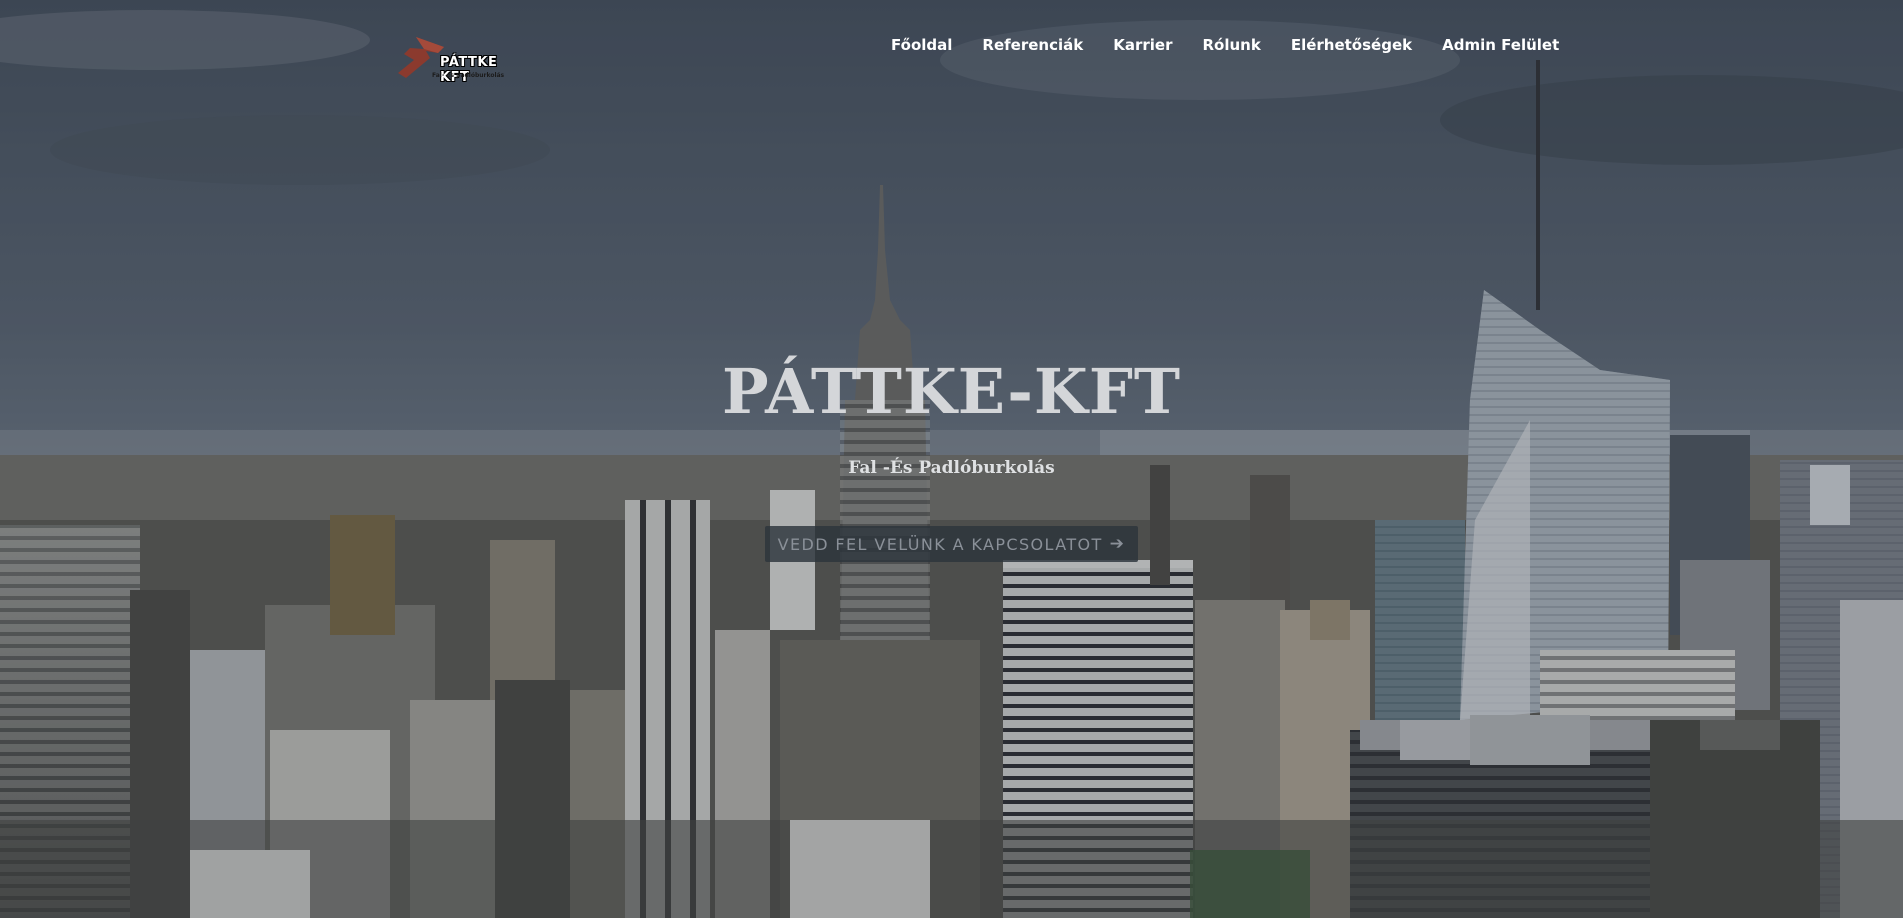 The width and height of the screenshot is (1903, 918). What do you see at coordinates (1231, 45) in the screenshot?
I see `nav-link-rolunk: Rólunk` at bounding box center [1231, 45].